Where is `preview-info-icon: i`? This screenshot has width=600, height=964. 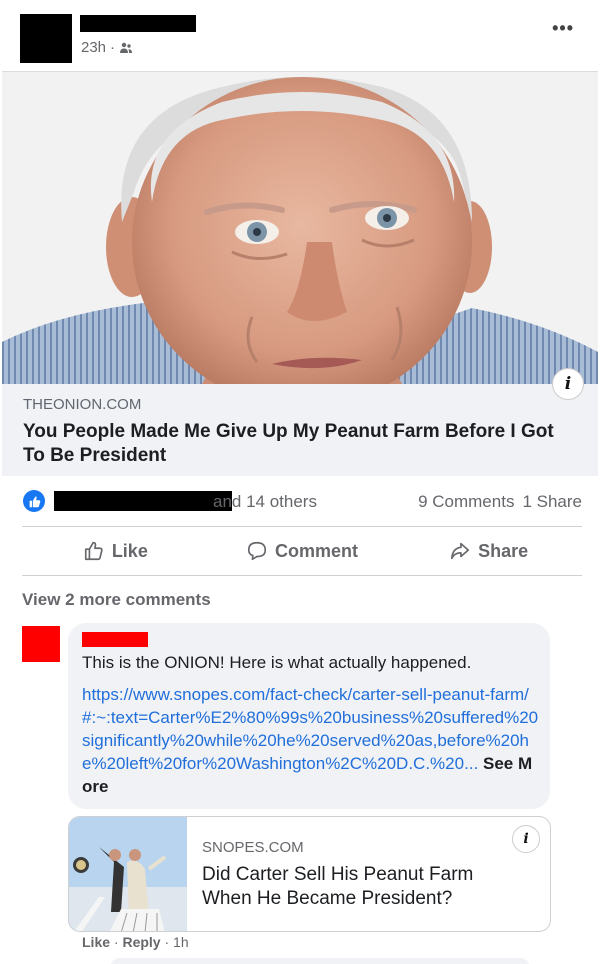 preview-info-icon: i is located at coordinates (526, 839).